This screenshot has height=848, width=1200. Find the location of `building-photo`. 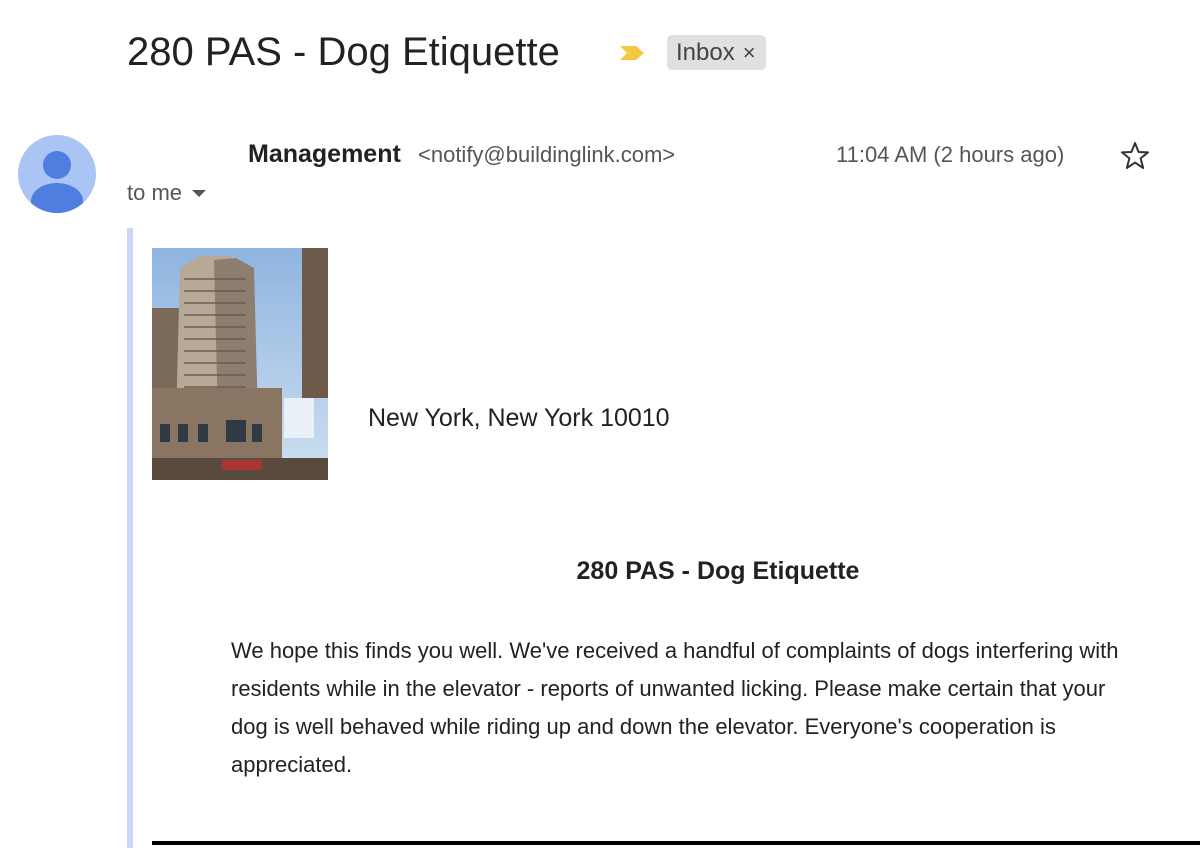

building-photo is located at coordinates (240, 364).